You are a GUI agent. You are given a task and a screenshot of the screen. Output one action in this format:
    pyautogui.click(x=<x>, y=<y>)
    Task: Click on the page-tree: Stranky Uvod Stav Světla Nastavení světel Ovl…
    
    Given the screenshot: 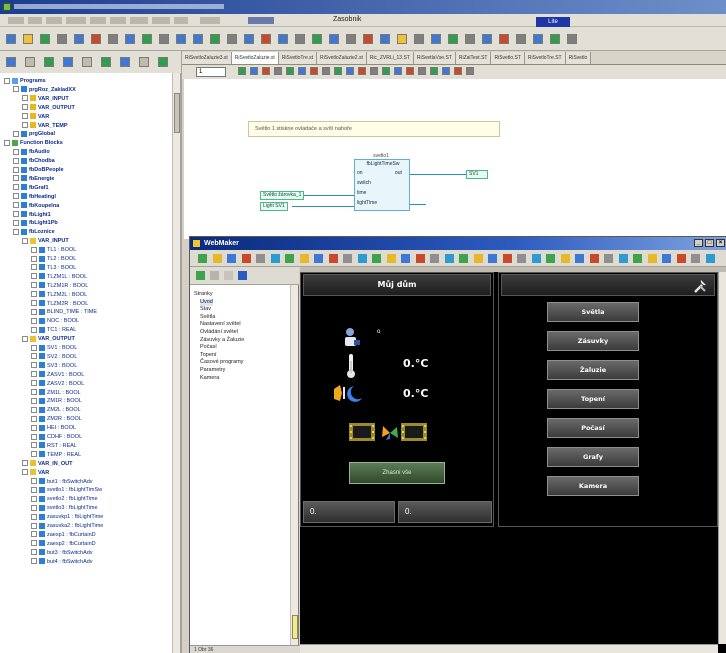 What is the action you would take?
    pyautogui.click(x=244, y=469)
    